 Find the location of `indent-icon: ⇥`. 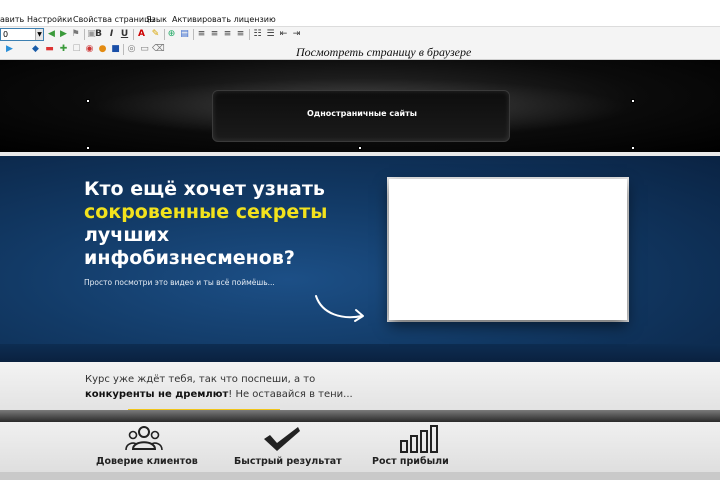

indent-icon: ⇥ is located at coordinates (296, 34).